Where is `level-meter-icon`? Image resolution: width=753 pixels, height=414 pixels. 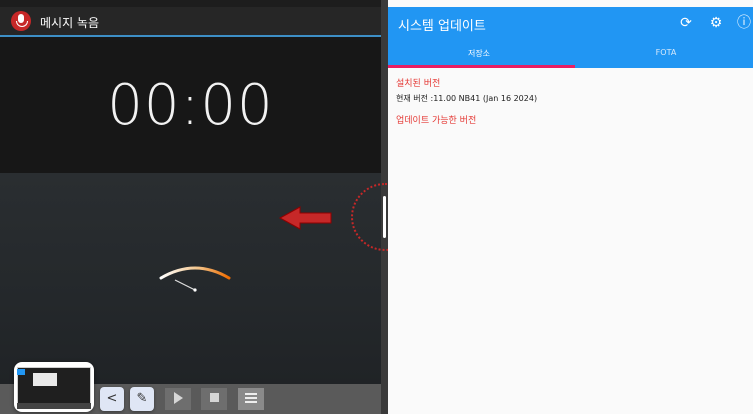
level-meter-icon is located at coordinates (195, 279).